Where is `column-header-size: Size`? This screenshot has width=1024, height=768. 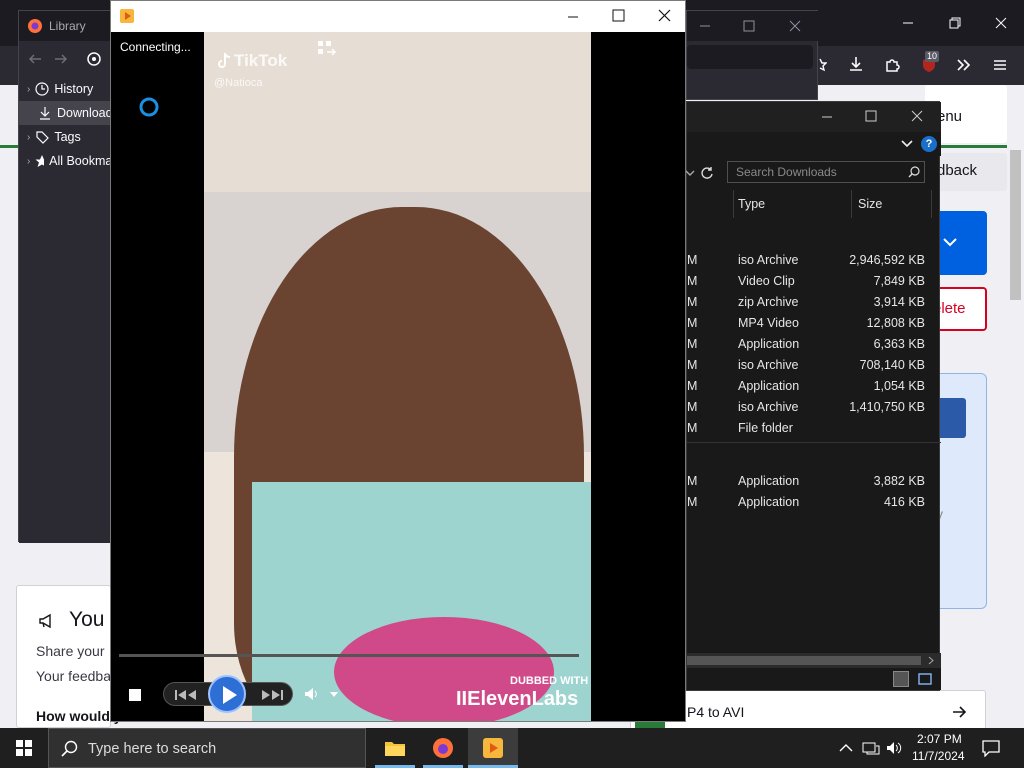
column-header-size: Size is located at coordinates (870, 204).